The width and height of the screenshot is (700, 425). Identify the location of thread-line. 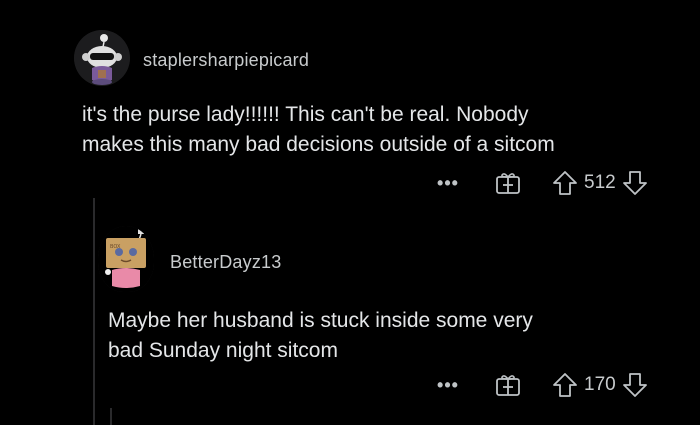
(94, 311).